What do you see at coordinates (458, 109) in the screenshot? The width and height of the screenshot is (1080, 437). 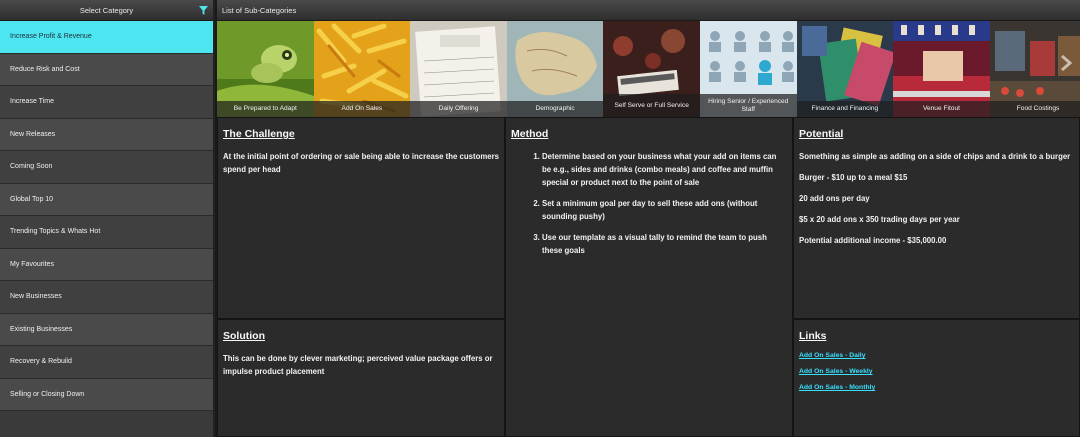 I see `subcategory-label: Daily Offering` at bounding box center [458, 109].